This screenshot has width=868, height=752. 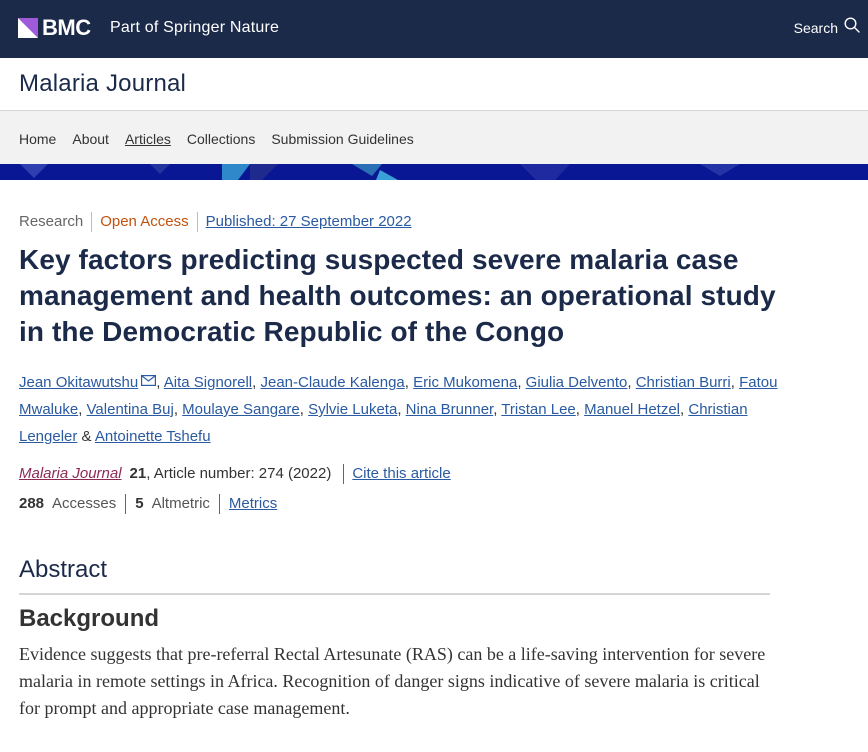 I want to click on banner-pattern-icon, so click(x=434, y=172).